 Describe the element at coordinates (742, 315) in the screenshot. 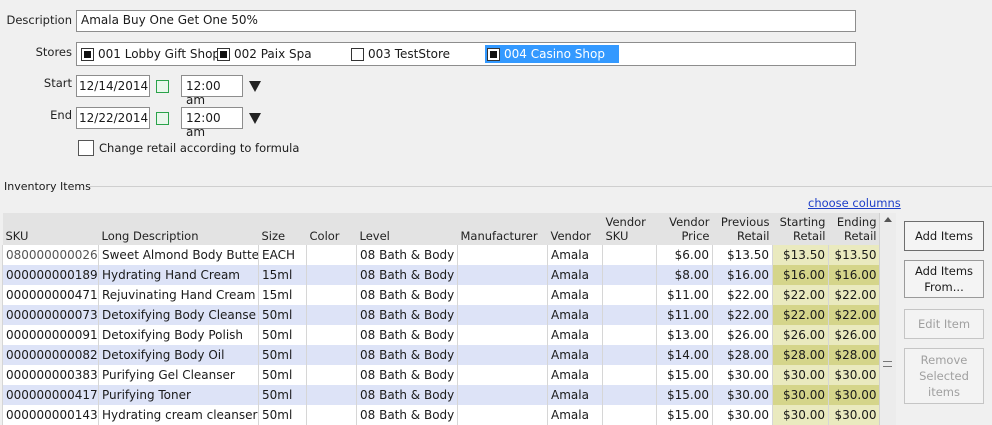

I see `cell-previous-retail: $22.00` at that location.